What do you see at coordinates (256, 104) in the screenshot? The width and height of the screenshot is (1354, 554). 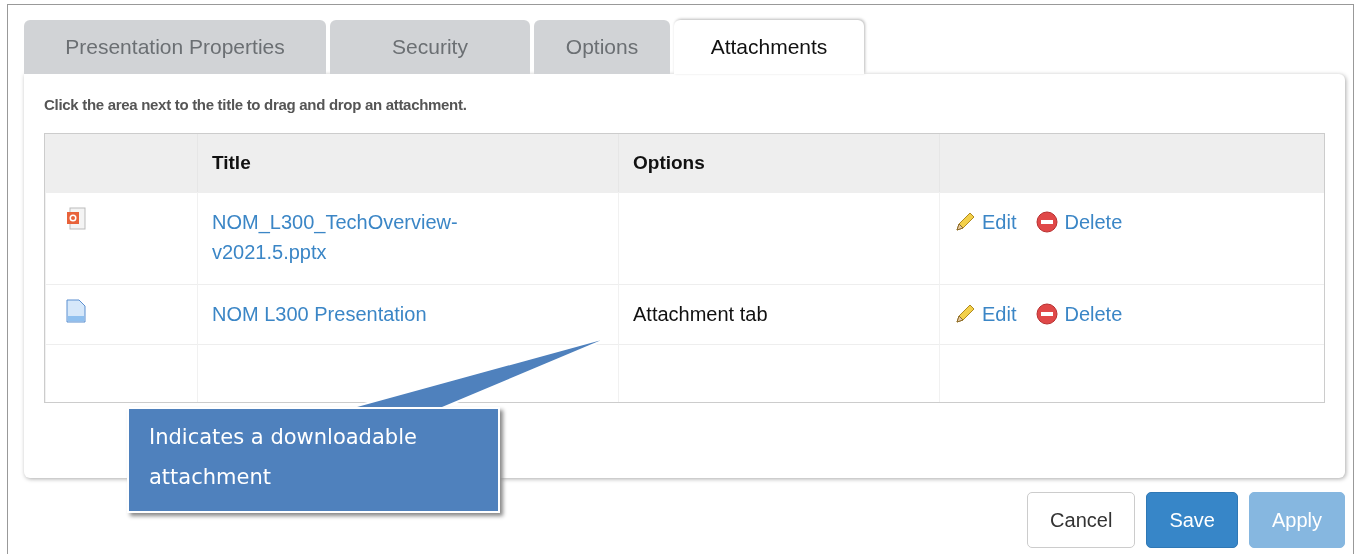 I see `instruction-text: Click the area next to the title to drag and drop an attachment.` at bounding box center [256, 104].